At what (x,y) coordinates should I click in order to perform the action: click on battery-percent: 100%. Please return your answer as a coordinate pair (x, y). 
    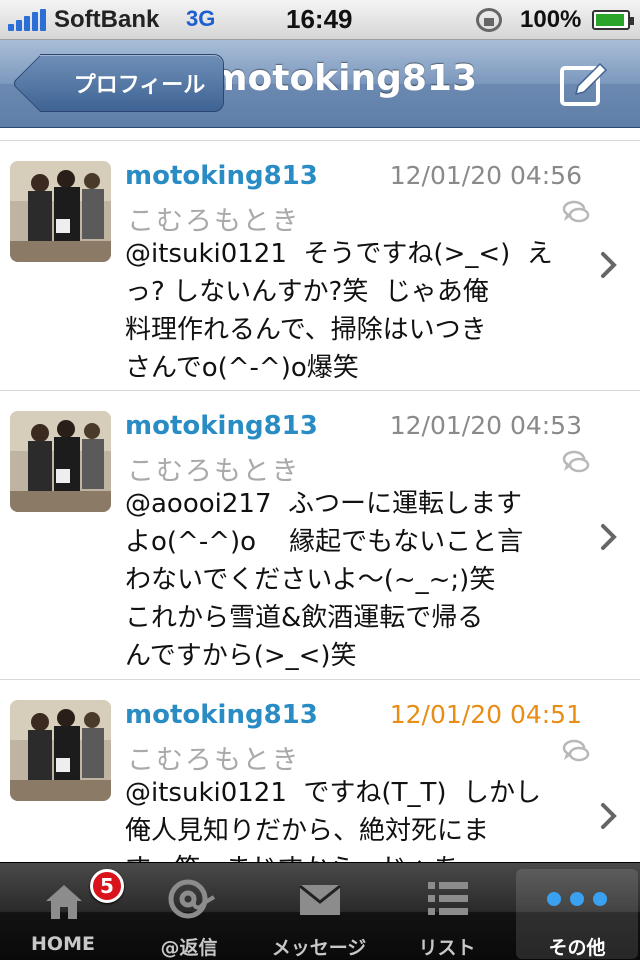
    Looking at the image, I should click on (551, 19).